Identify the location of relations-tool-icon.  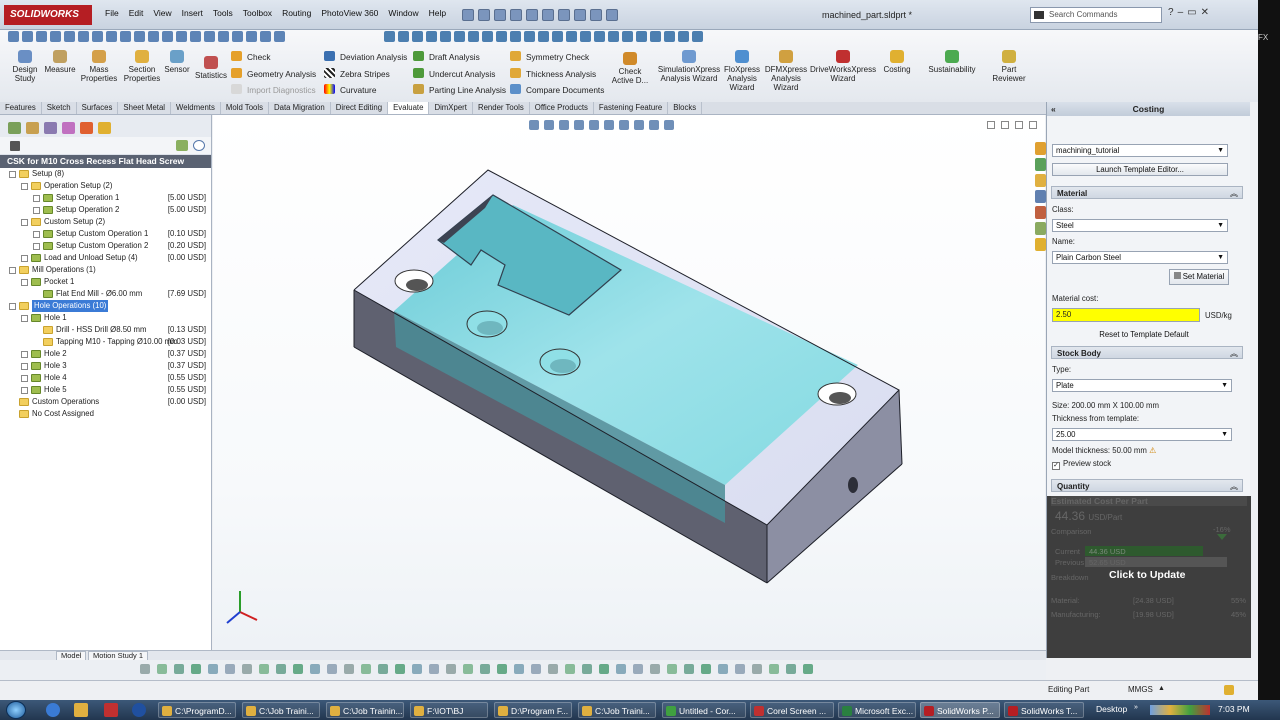
(181, 36).